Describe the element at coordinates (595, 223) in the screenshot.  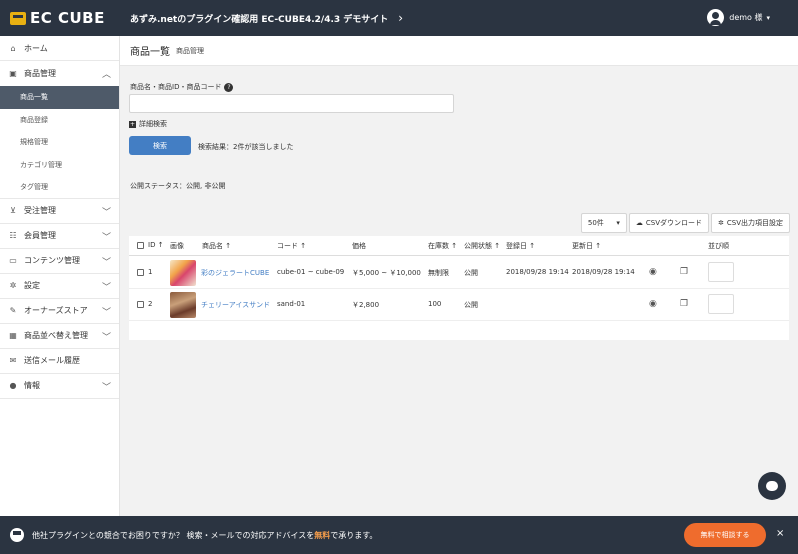
I see `per-page-value: 50件` at that location.